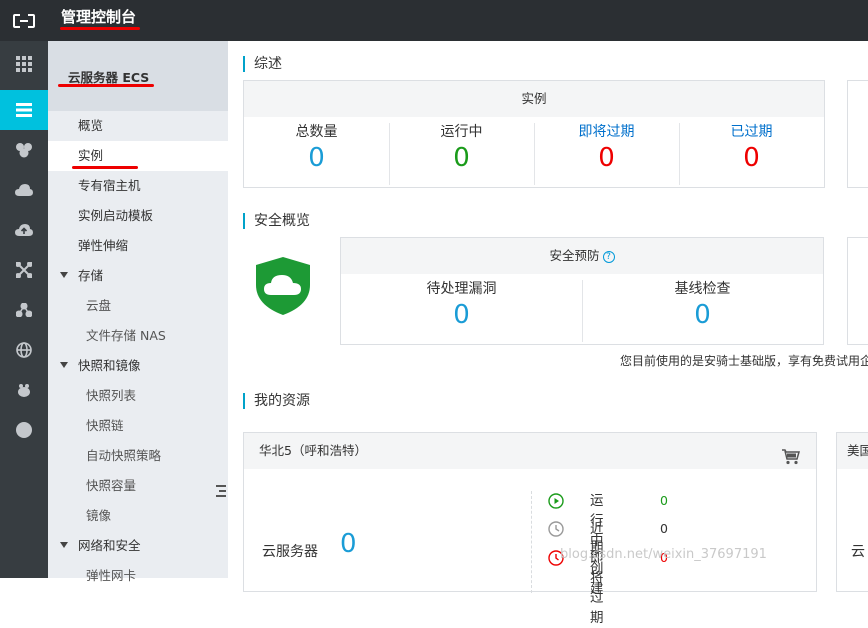 The width and height of the screenshot is (868, 628). I want to click on nav-item-snapshot-chain: 快照链, so click(138, 426).